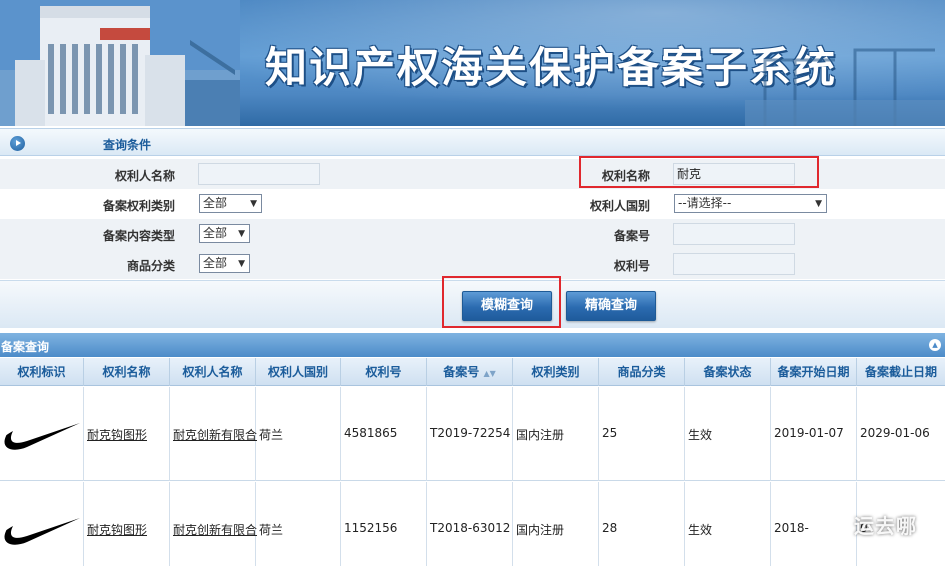 This screenshot has height=566, width=945. Describe the element at coordinates (472, 264) in the screenshot. I see `form-row-4: 商品分类 全部 ▼ 权利号` at that location.